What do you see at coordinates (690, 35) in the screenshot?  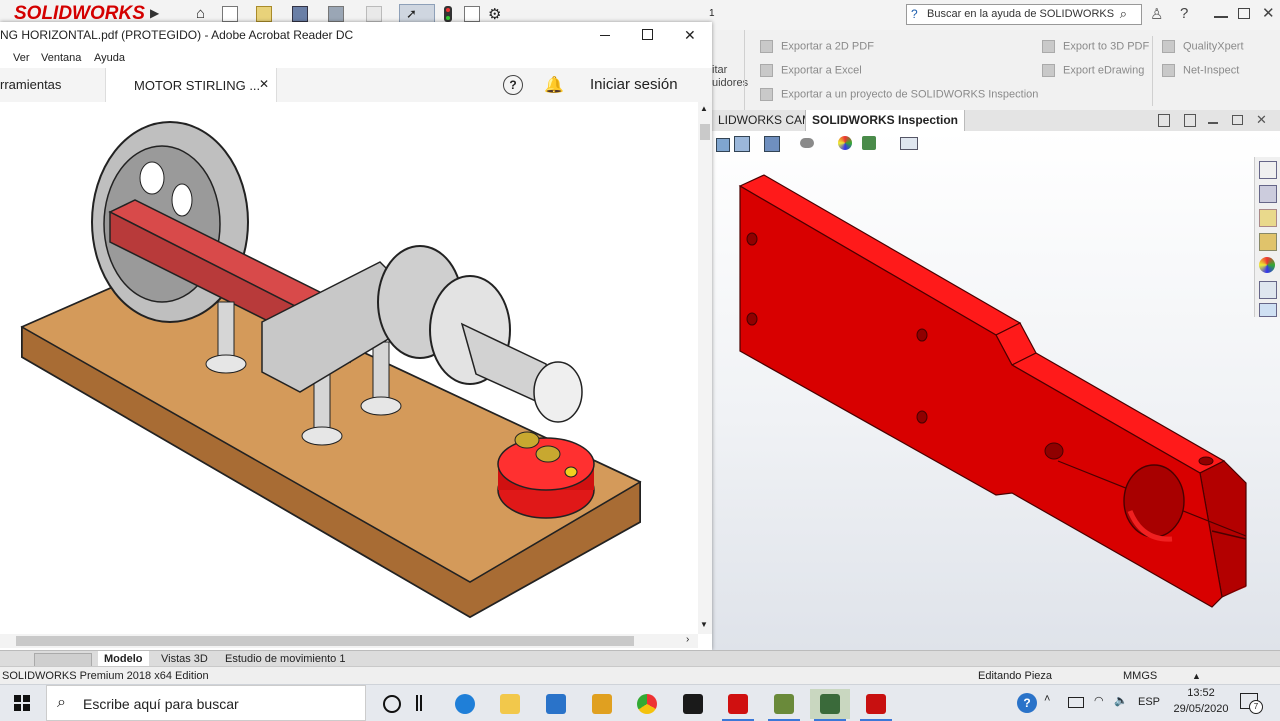 I see `acrobat-close-icon: ✕` at bounding box center [690, 35].